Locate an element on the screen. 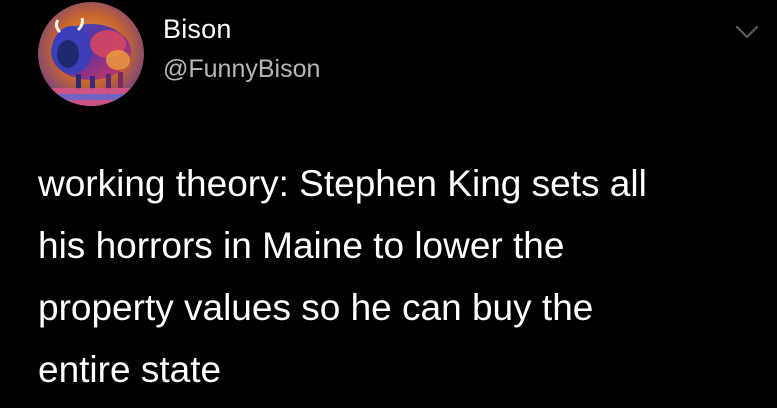  bison-avatar-icon is located at coordinates (91, 54).